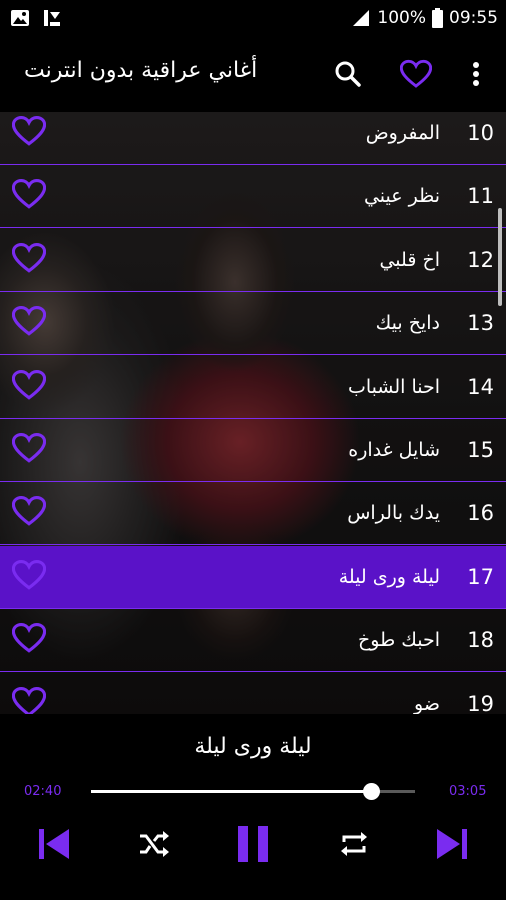  Describe the element at coordinates (253, 387) in the screenshot. I see `song-row: احنا الشباب 14` at that location.